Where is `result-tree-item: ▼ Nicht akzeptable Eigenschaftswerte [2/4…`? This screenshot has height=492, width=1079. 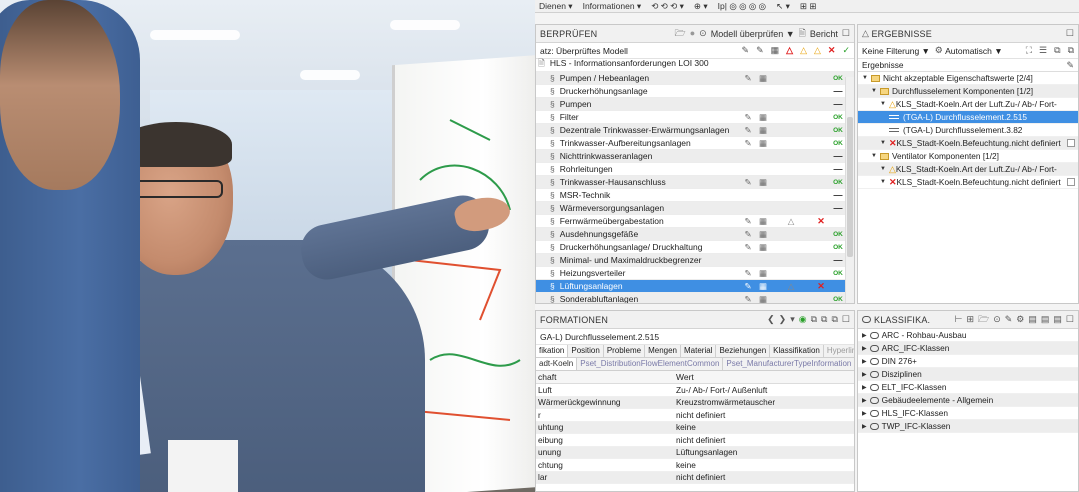 result-tree-item: ▼ Nicht akzeptable Eigenschaftswerte [2/4… is located at coordinates (968, 78).